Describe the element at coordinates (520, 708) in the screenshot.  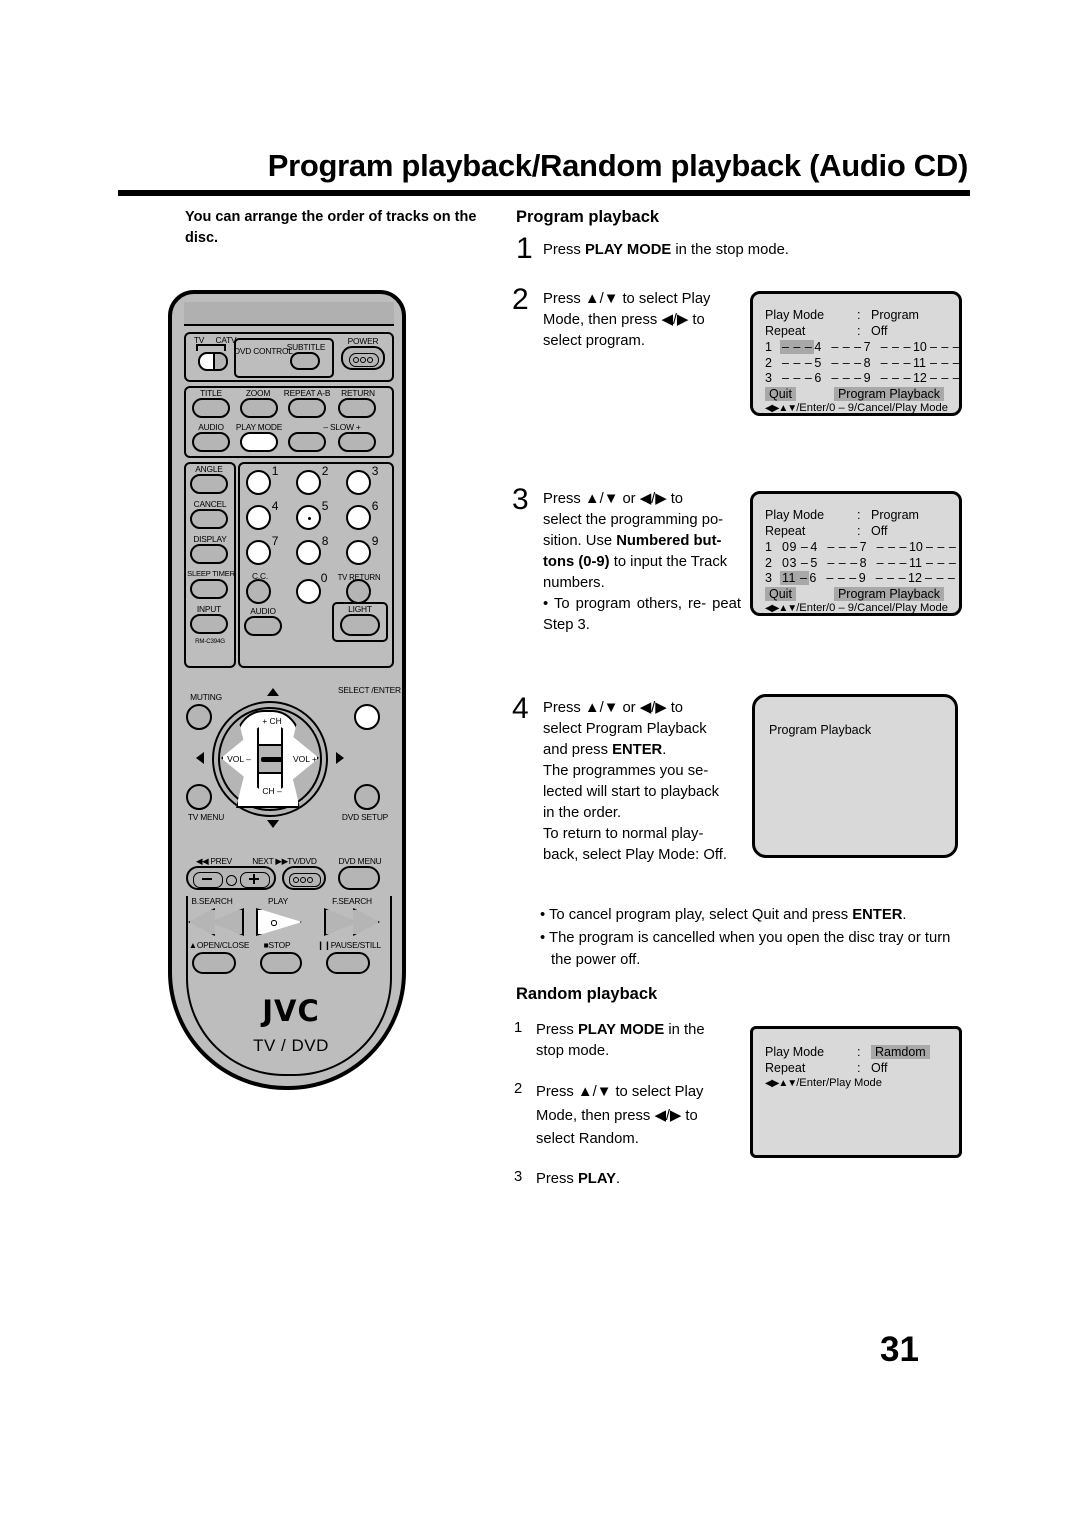
I see `step-number-4: 4` at that location.